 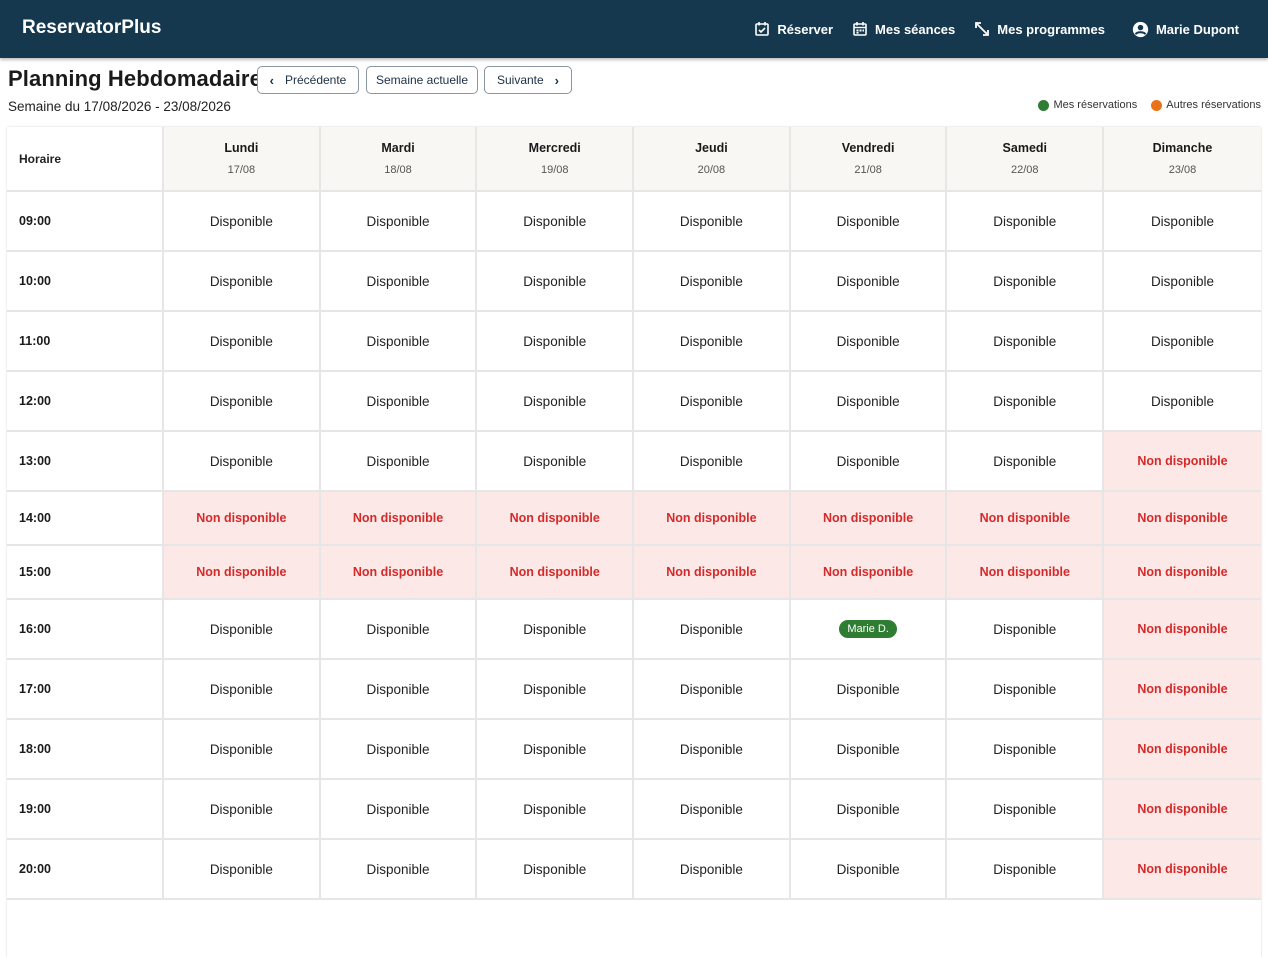 What do you see at coordinates (85, 690) in the screenshot?
I see `time-slot-label: 17:00` at bounding box center [85, 690].